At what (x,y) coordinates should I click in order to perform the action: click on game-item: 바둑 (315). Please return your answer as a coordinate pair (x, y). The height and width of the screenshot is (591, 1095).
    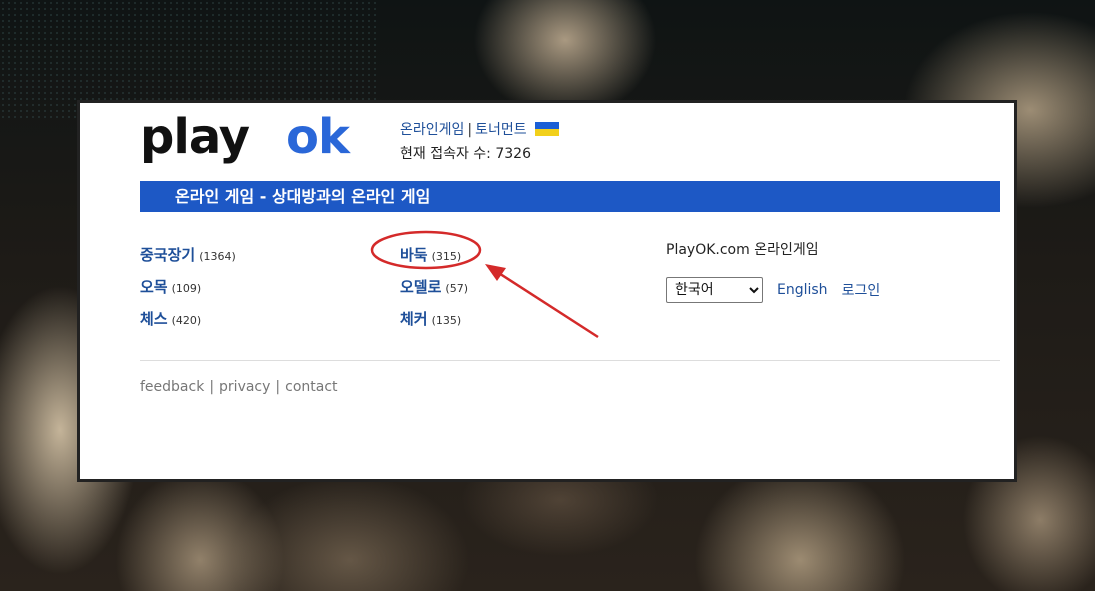
    Looking at the image, I should click on (434, 255).